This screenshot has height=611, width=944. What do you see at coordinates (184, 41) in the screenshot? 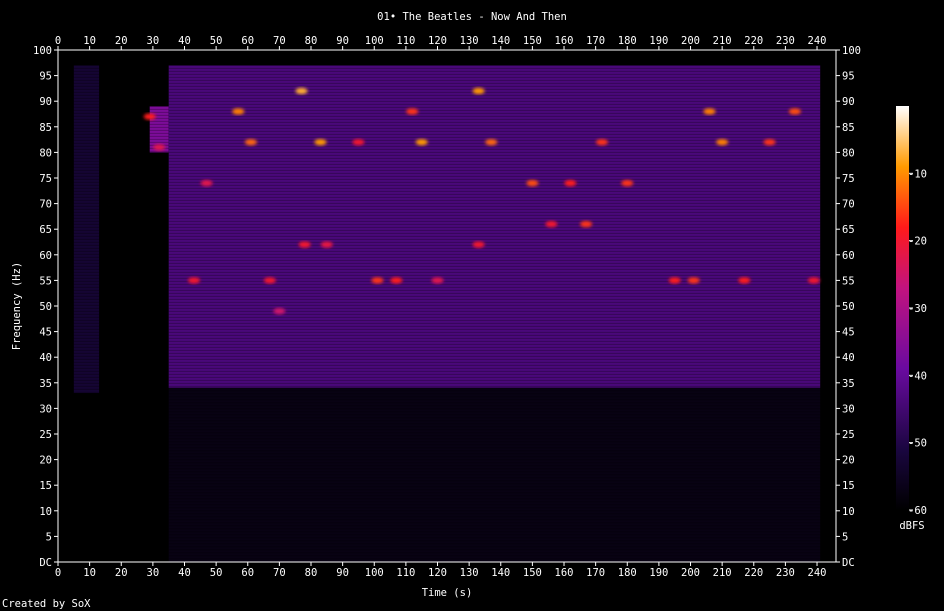
I see `x-tick-label-top: 40` at bounding box center [184, 41].